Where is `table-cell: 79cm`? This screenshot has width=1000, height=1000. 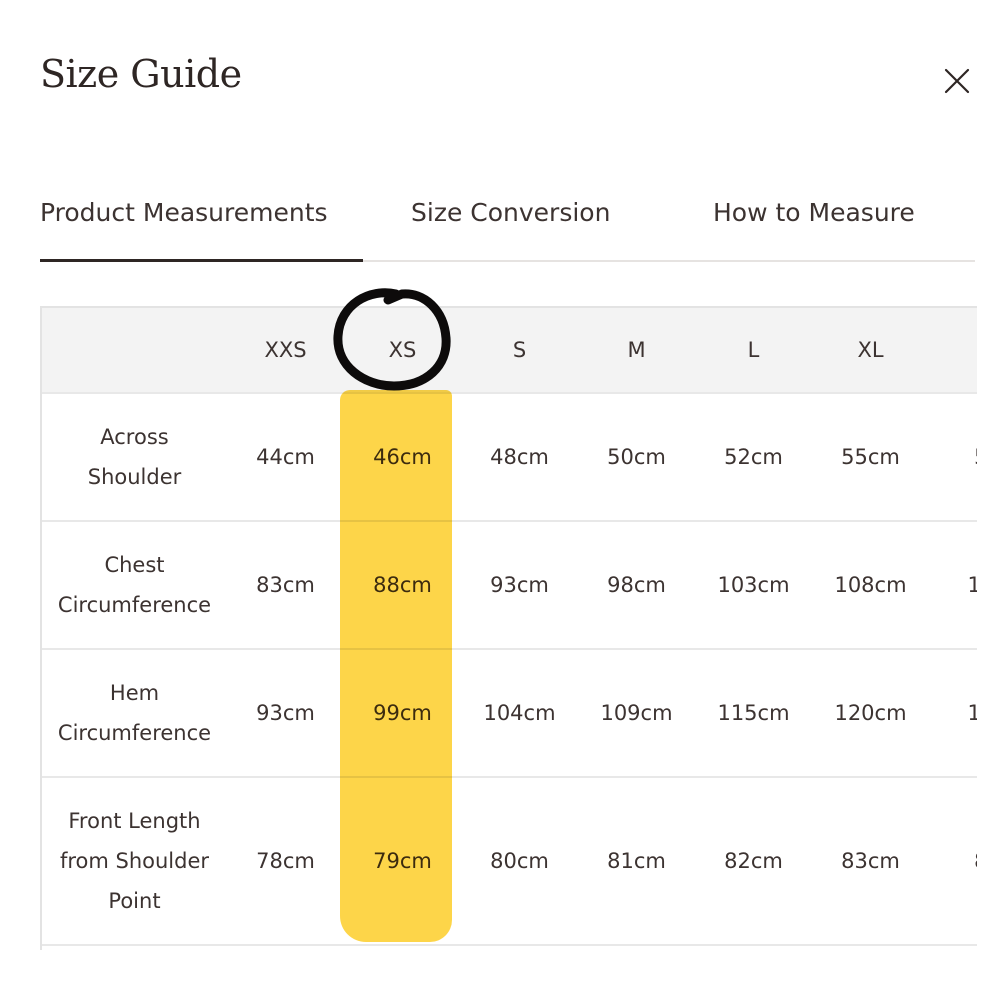 table-cell: 79cm is located at coordinates (402, 861).